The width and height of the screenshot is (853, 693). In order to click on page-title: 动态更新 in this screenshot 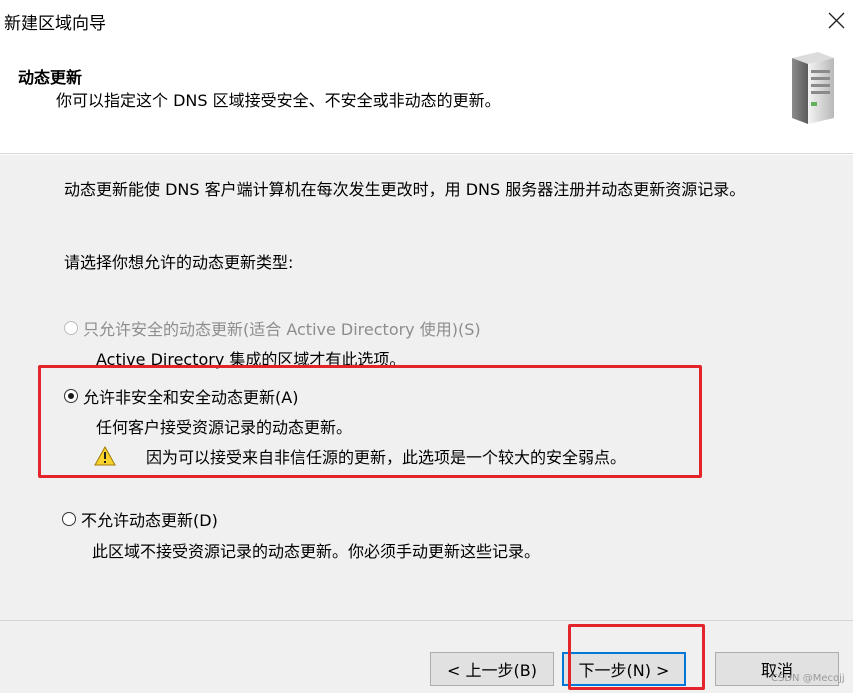, I will do `click(50, 77)`.